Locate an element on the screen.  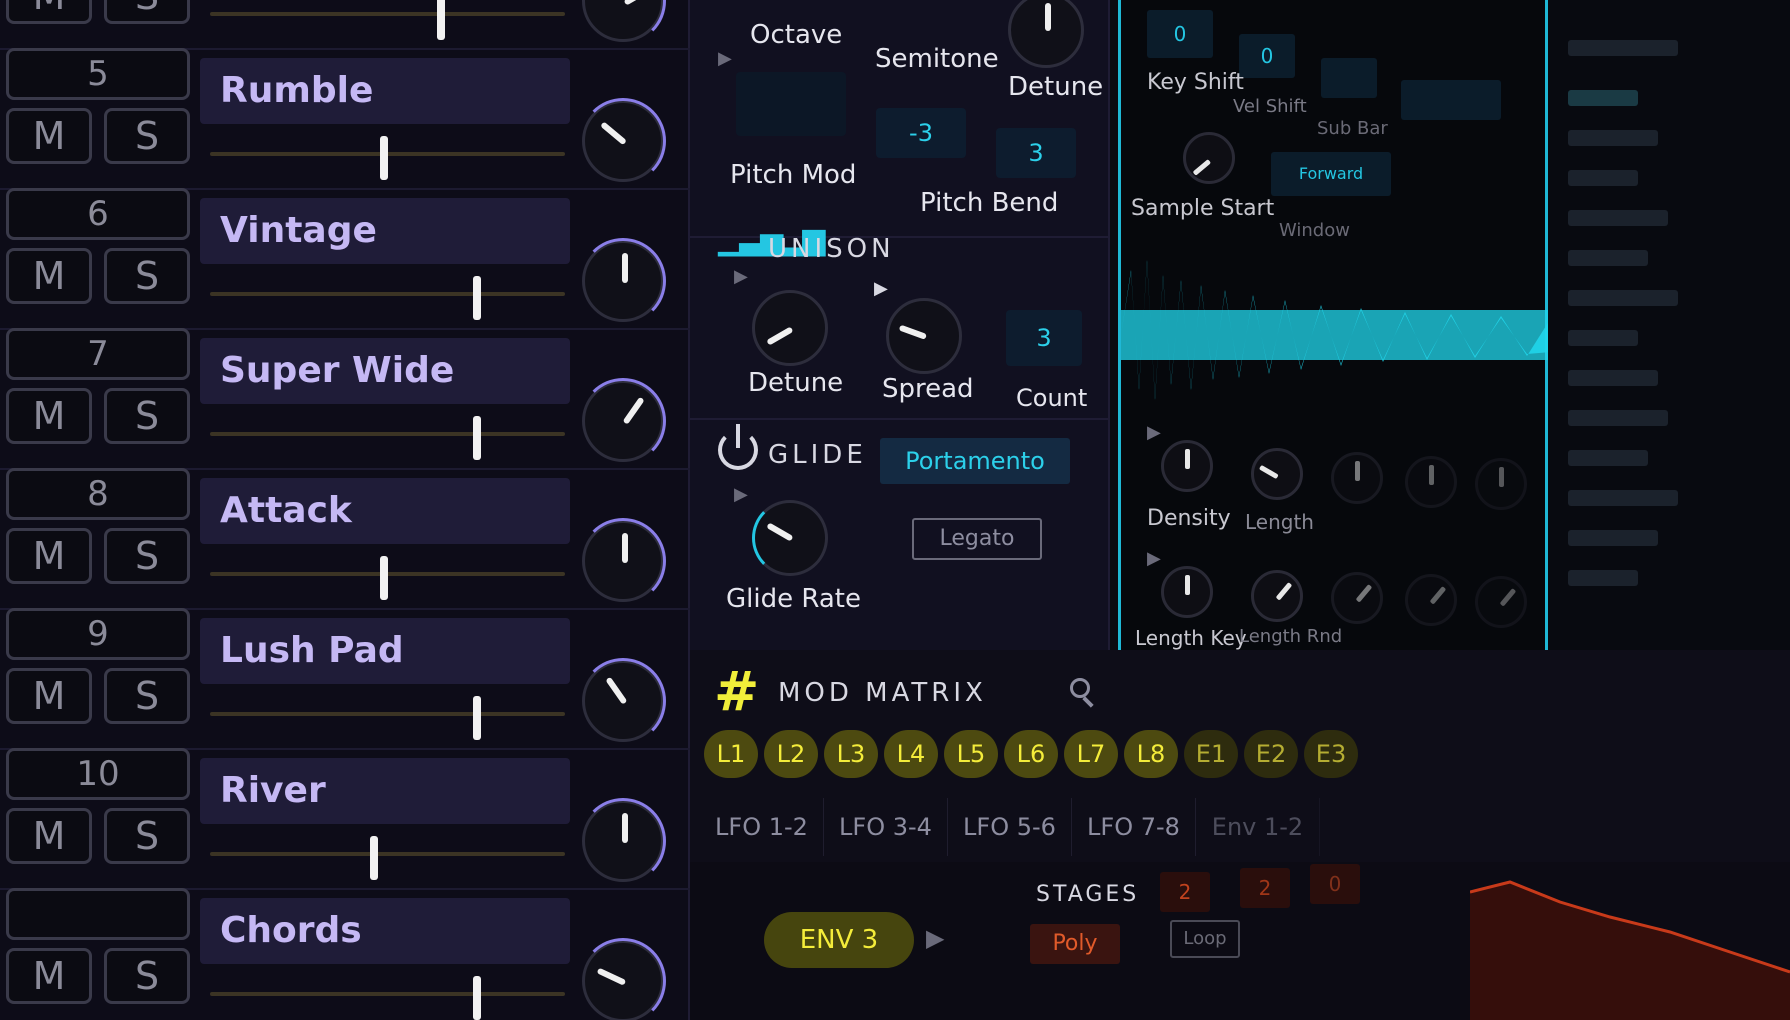
density-knob is located at coordinates (1187, 466).